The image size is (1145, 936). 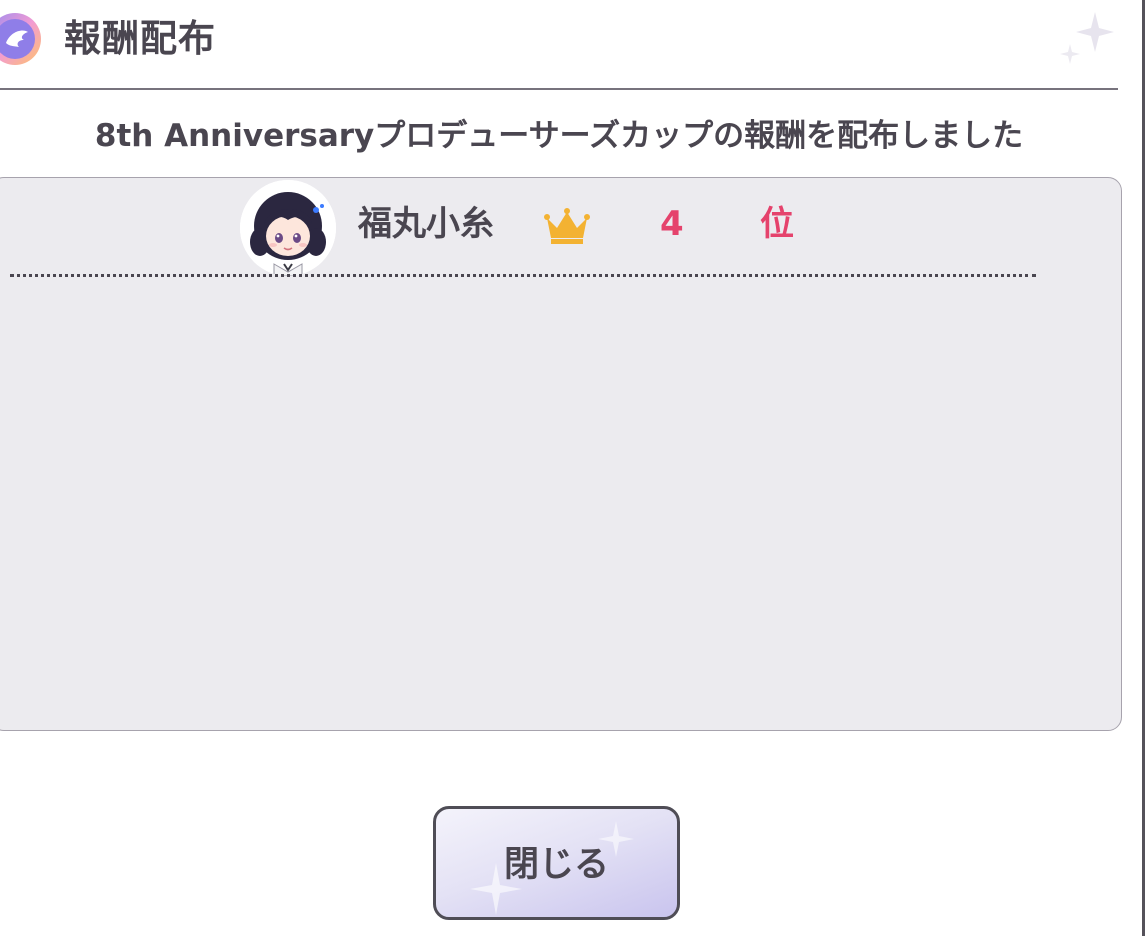 I want to click on idol-avatar-icon, so click(x=288, y=228).